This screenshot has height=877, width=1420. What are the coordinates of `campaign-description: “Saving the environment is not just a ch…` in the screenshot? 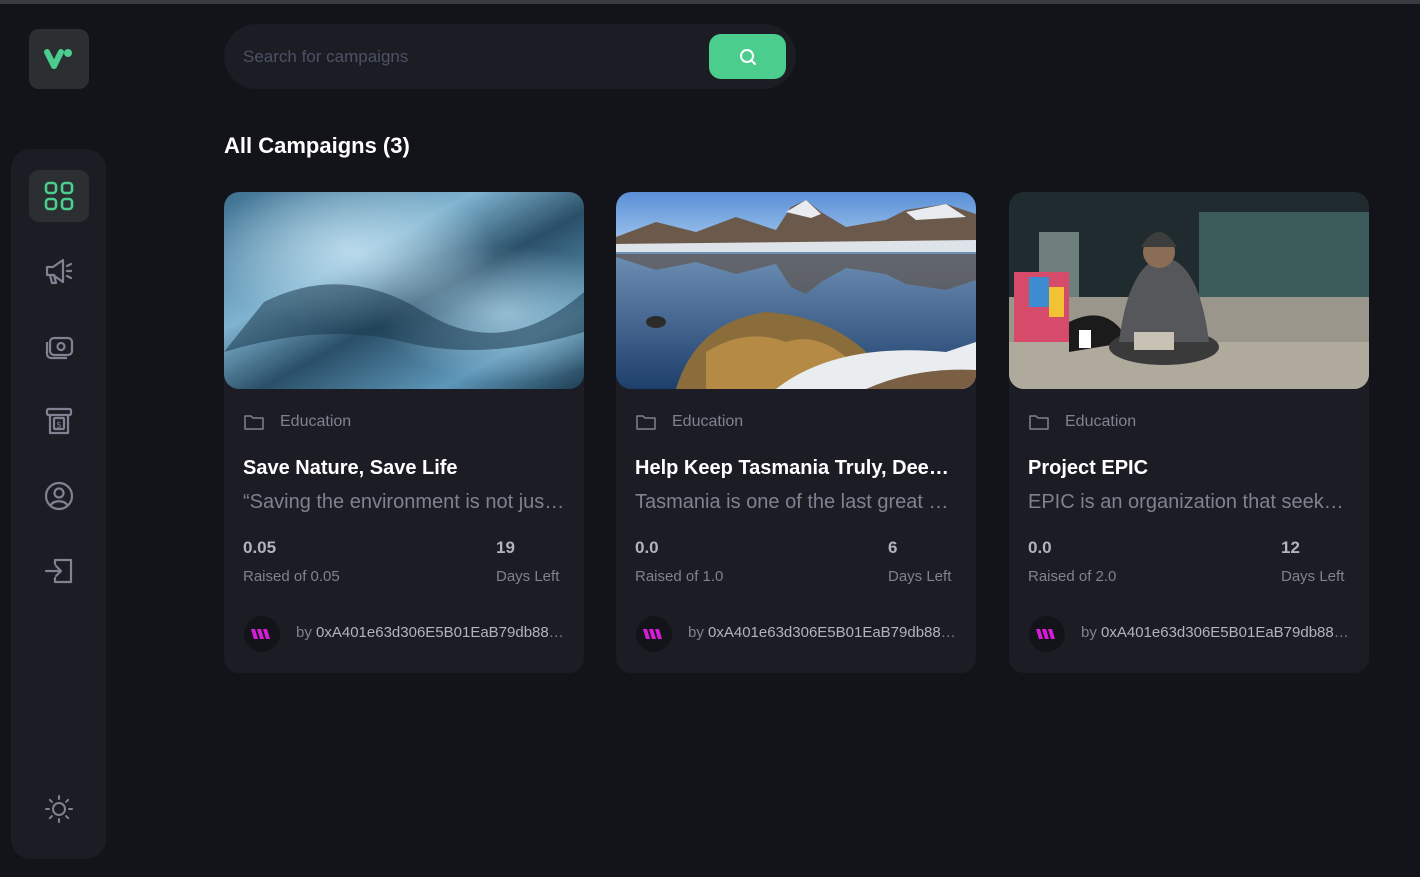 It's located at (404, 502).